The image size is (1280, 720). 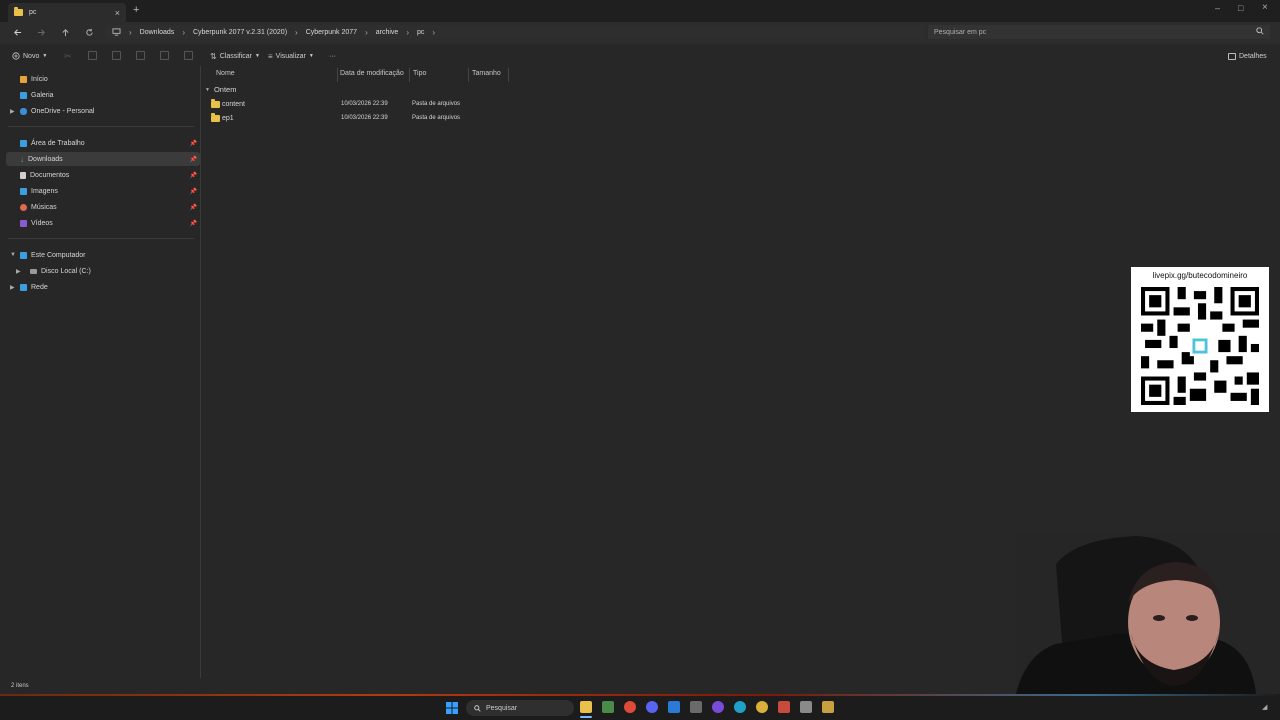 I want to click on discord-icon, so click(x=652, y=707).